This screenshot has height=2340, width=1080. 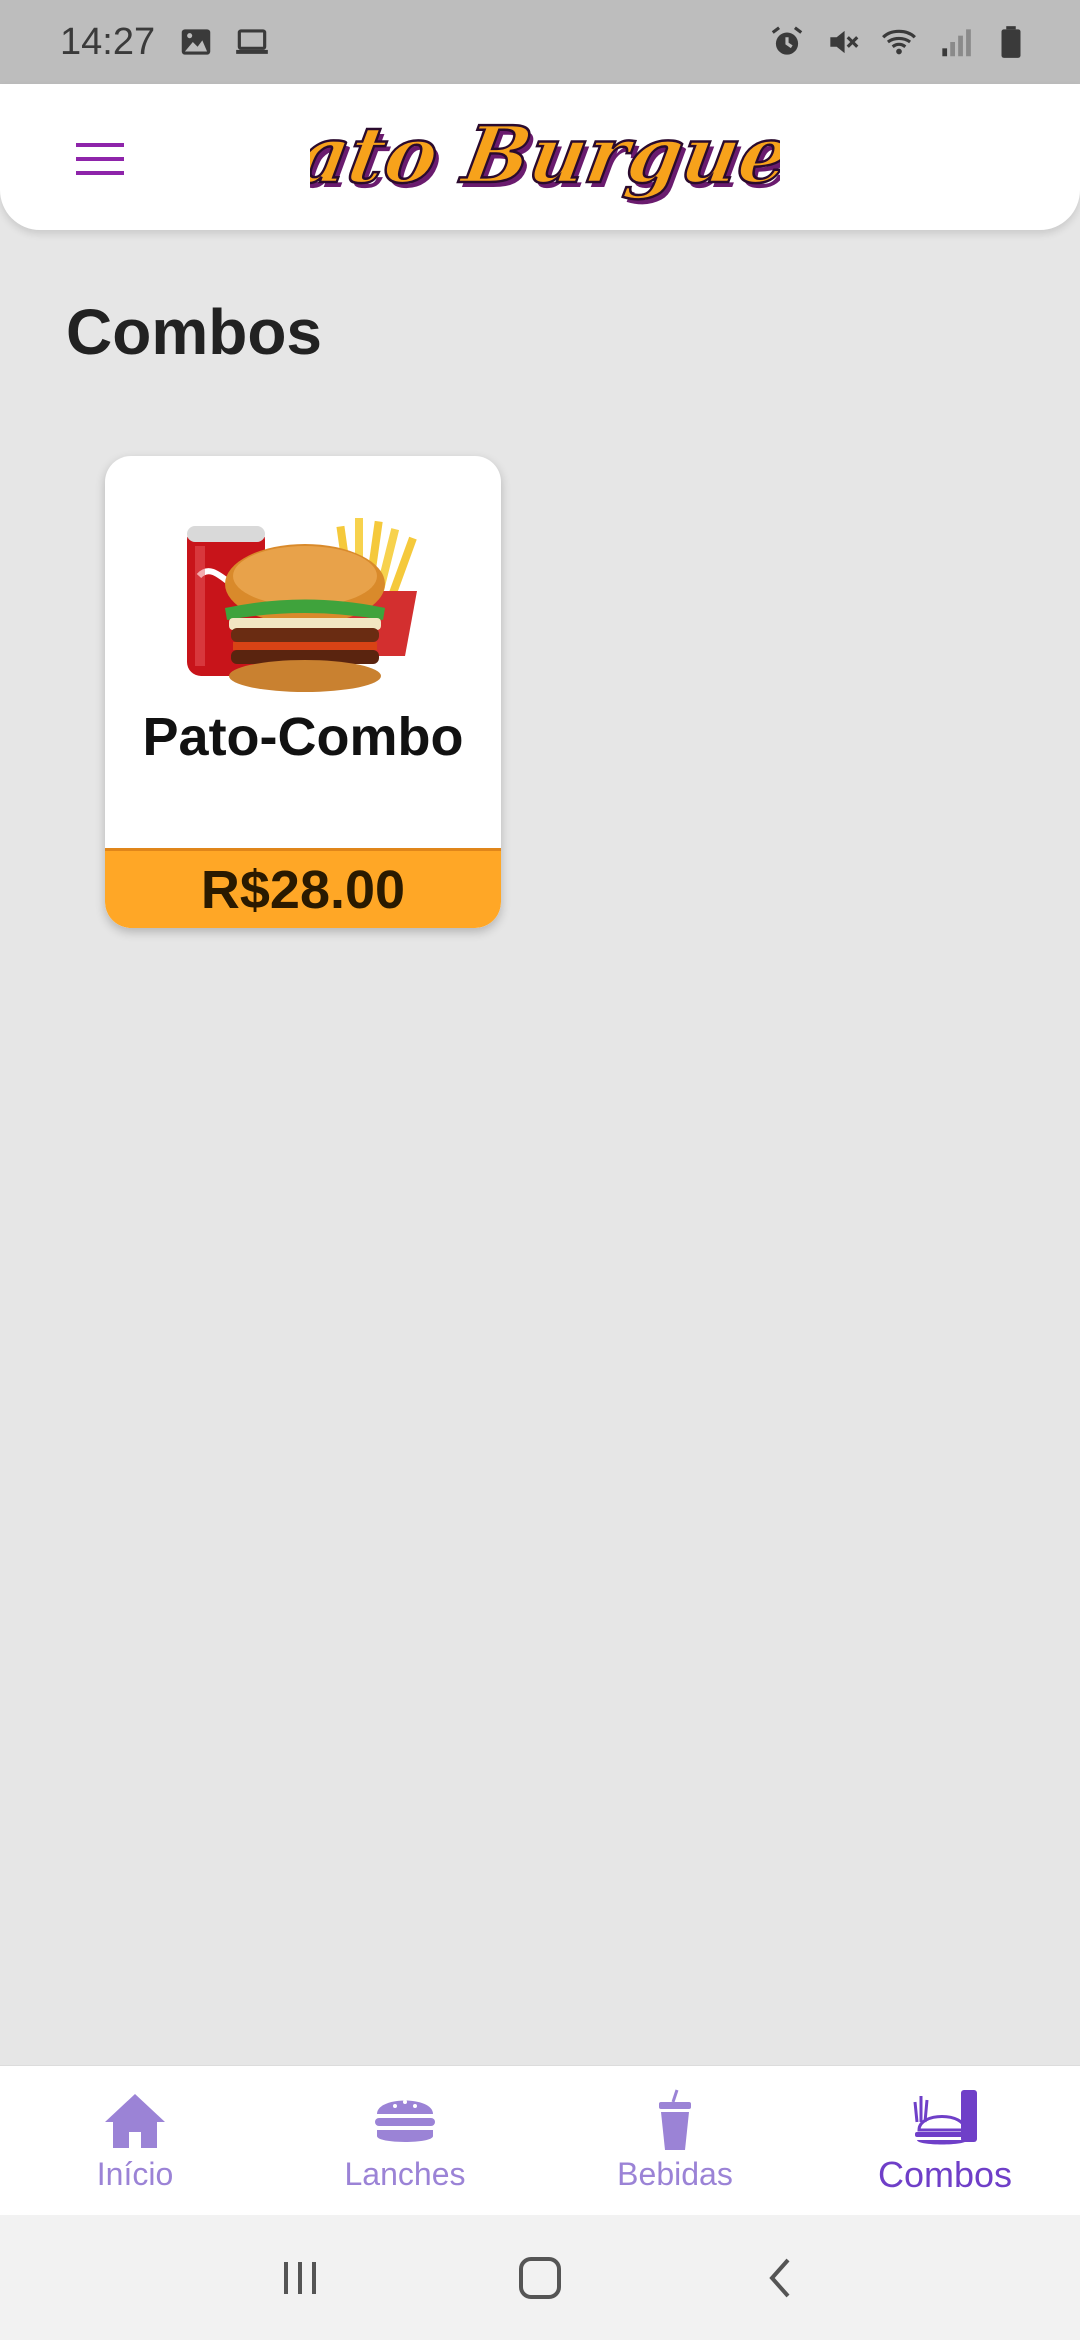 What do you see at coordinates (945, 2116) in the screenshot?
I see `combo-meal-icon` at bounding box center [945, 2116].